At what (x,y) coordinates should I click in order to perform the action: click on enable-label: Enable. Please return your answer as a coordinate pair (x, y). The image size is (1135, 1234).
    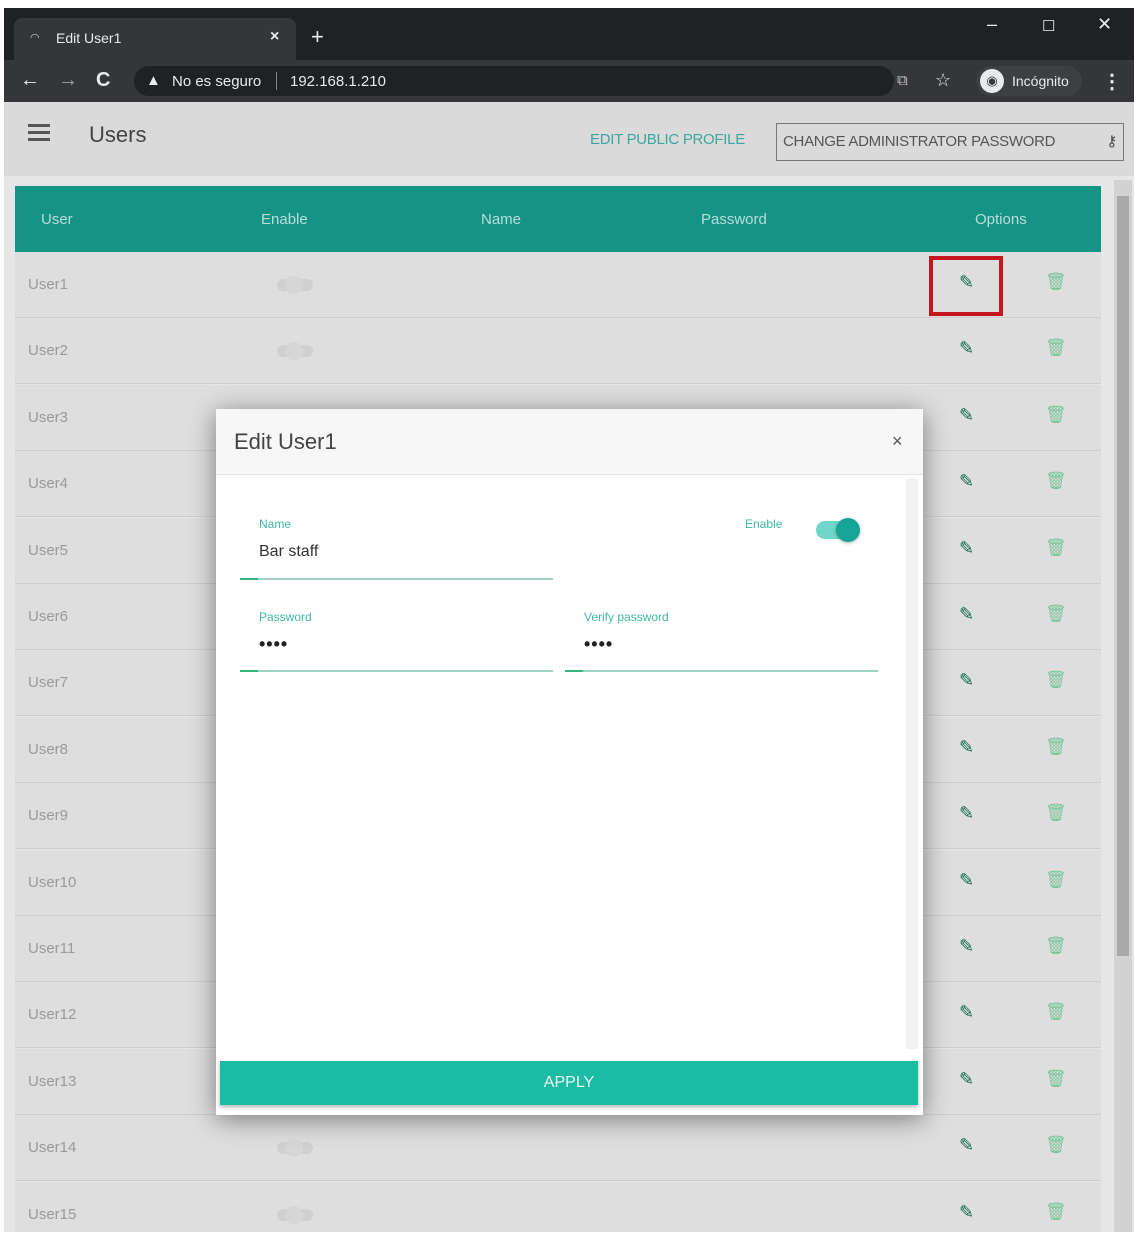
    Looking at the image, I should click on (764, 524).